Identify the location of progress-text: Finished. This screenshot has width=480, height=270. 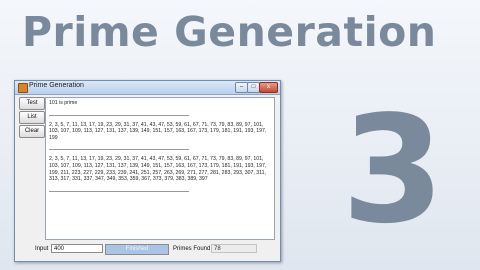
(137, 249).